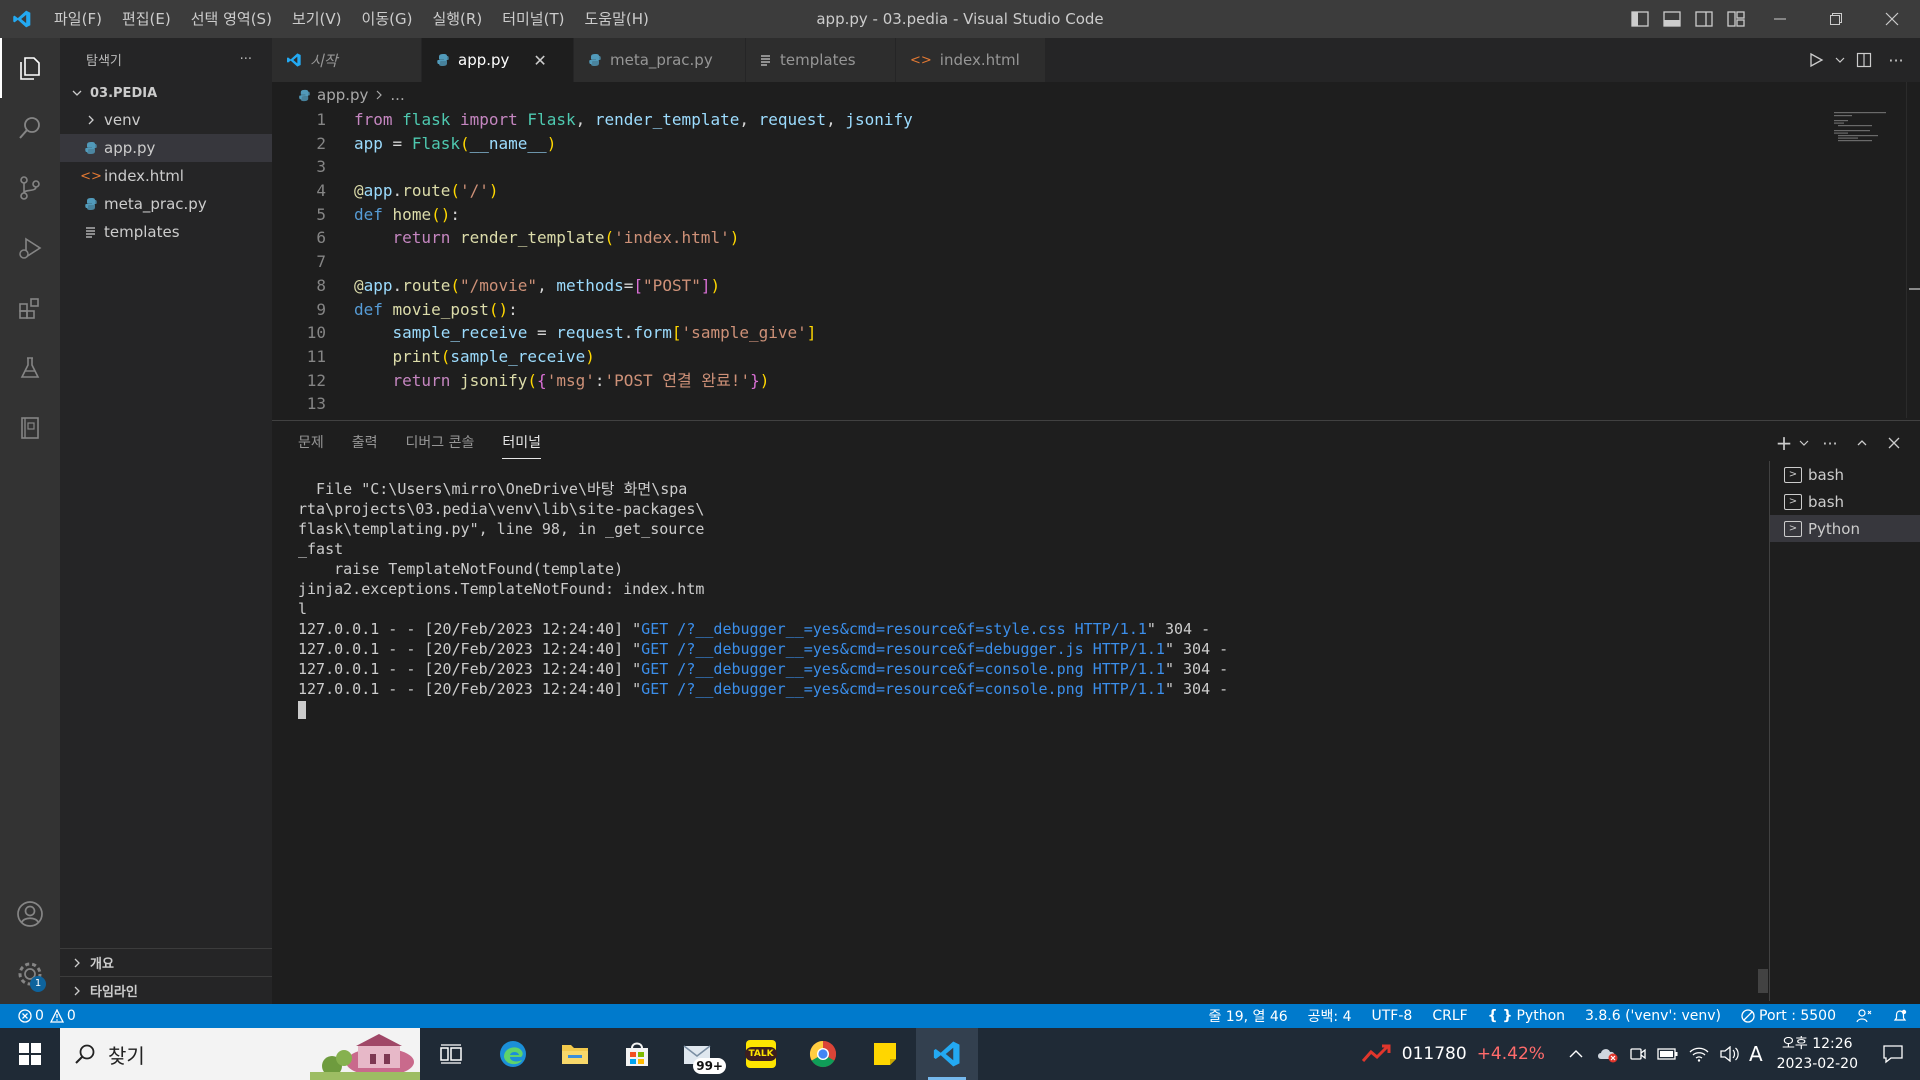 Image resolution: width=1920 pixels, height=1080 pixels. Describe the element at coordinates (146, 19) in the screenshot. I see `menu-edit: 편집(E)` at that location.